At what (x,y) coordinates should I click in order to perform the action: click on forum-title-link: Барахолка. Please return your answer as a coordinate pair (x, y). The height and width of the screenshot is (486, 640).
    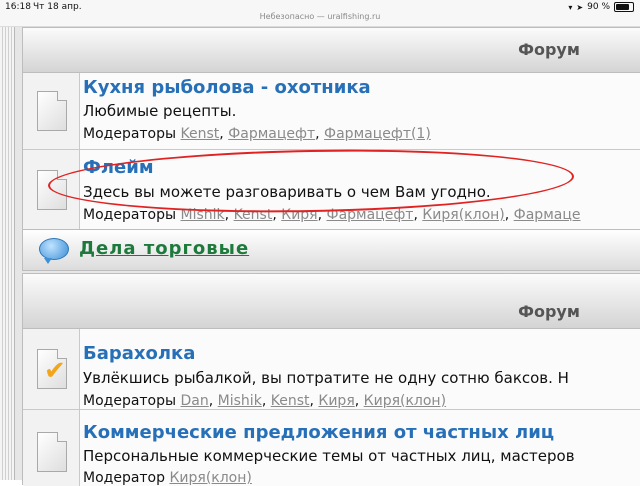
    Looking at the image, I should click on (139, 353).